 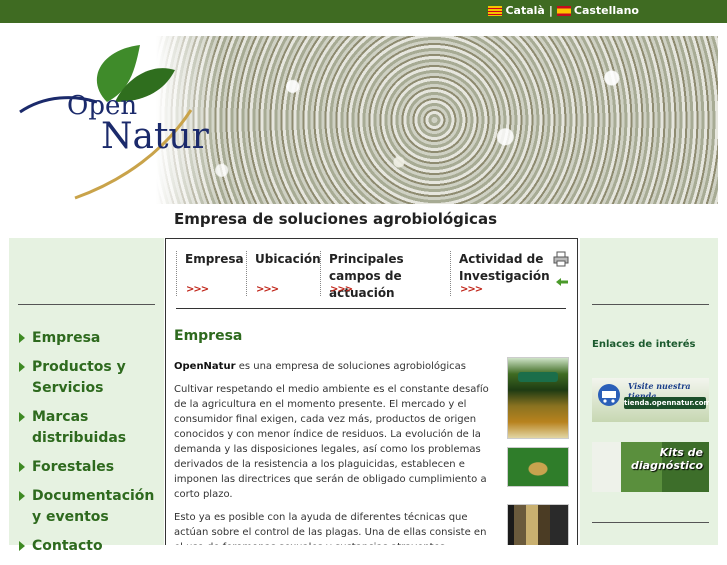 I want to click on nav-item-marcas: Marcas distribuidas, so click(x=87, y=428).